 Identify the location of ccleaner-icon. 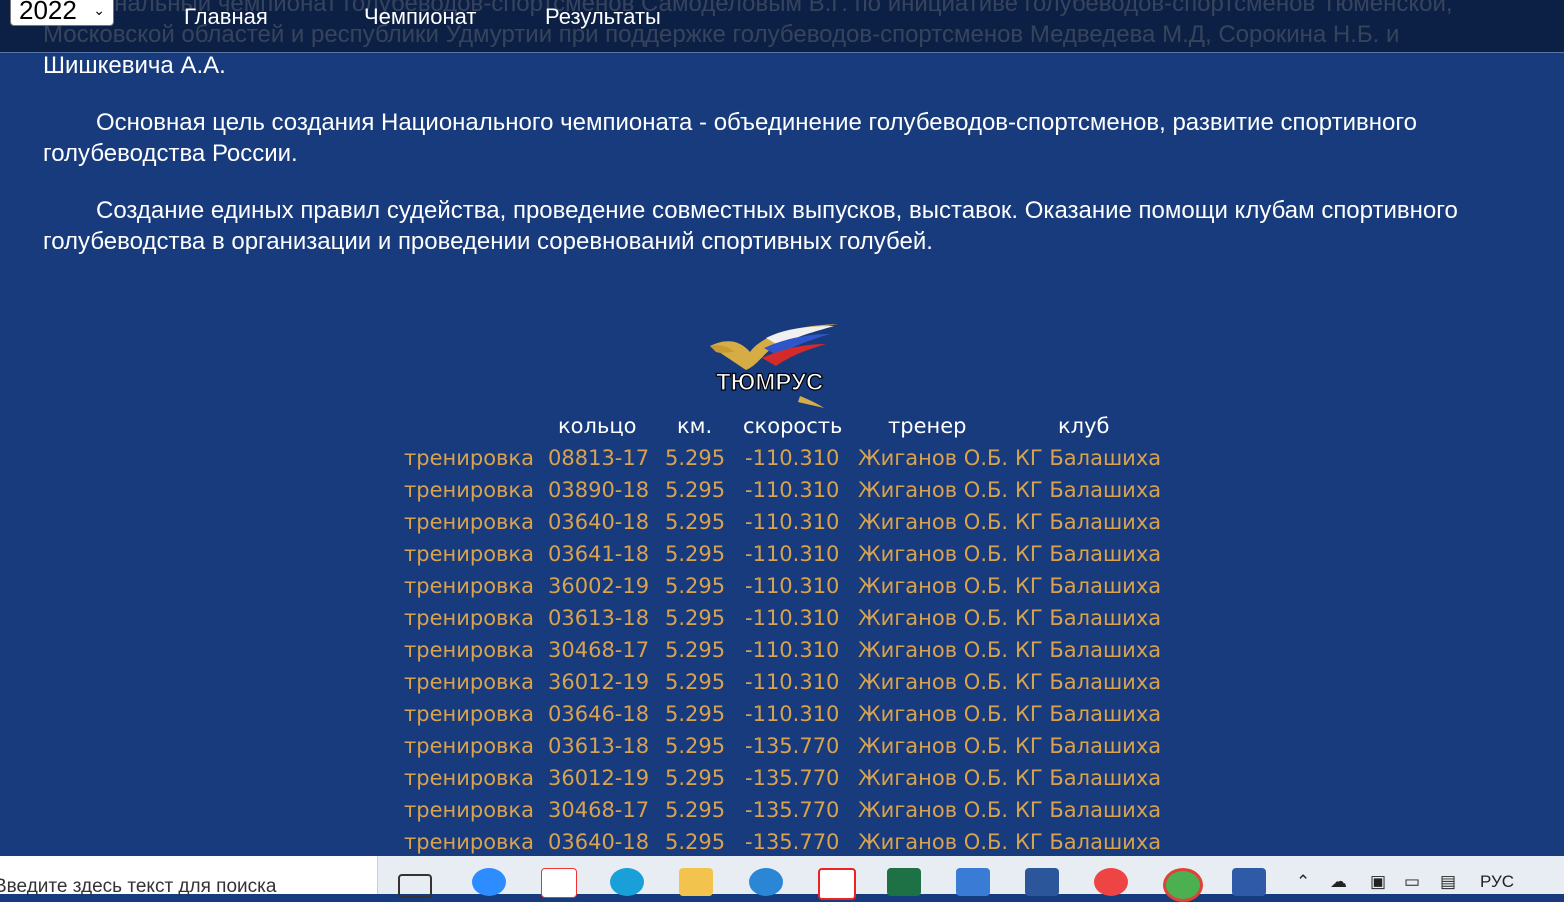
(1111, 882).